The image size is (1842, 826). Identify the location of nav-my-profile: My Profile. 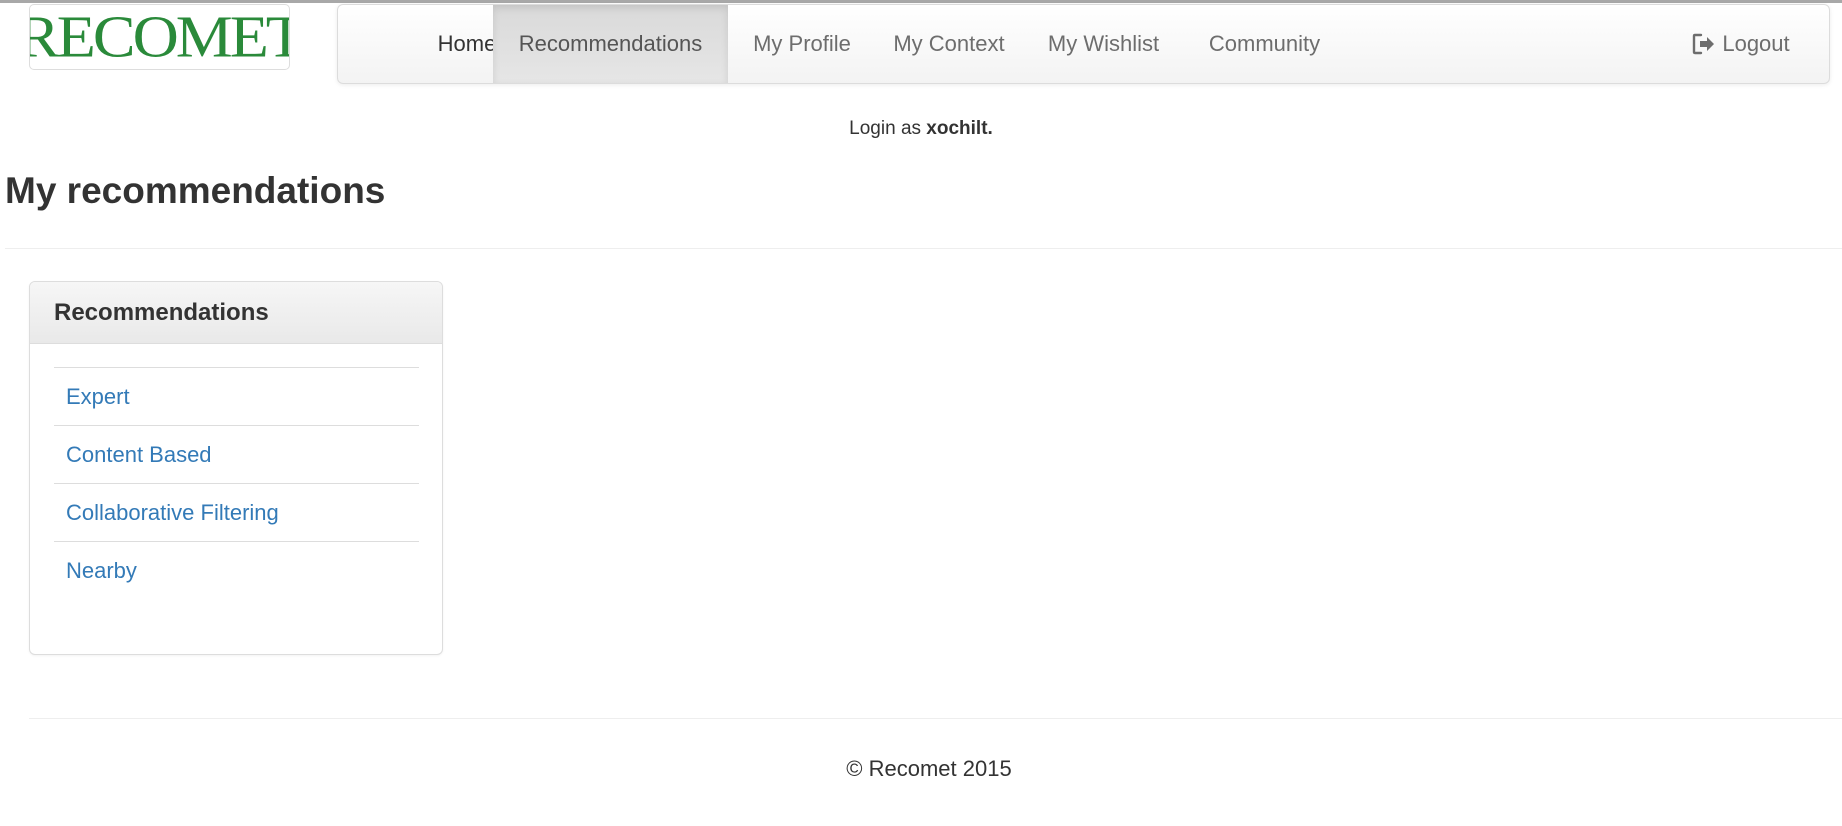
(802, 44).